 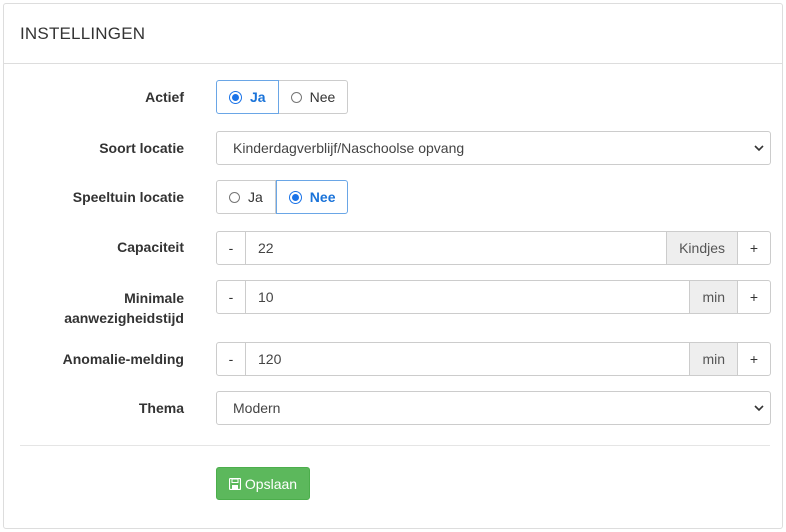 What do you see at coordinates (123, 359) in the screenshot?
I see `anomalie-melding-label: Anomalie-melding` at bounding box center [123, 359].